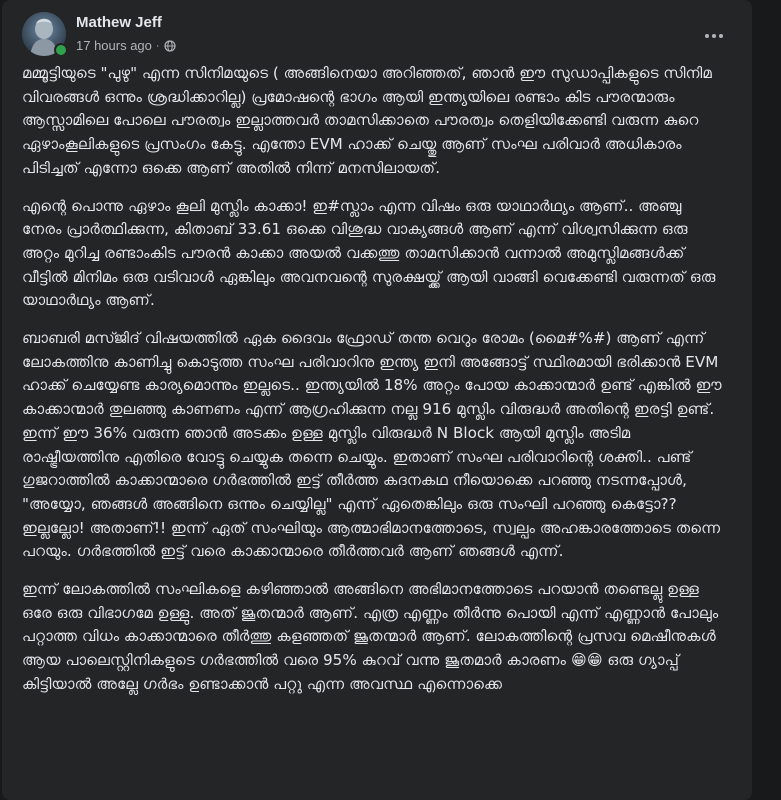 The height and width of the screenshot is (800, 781). I want to click on post-timestamp: 17 hours ago, so click(114, 45).